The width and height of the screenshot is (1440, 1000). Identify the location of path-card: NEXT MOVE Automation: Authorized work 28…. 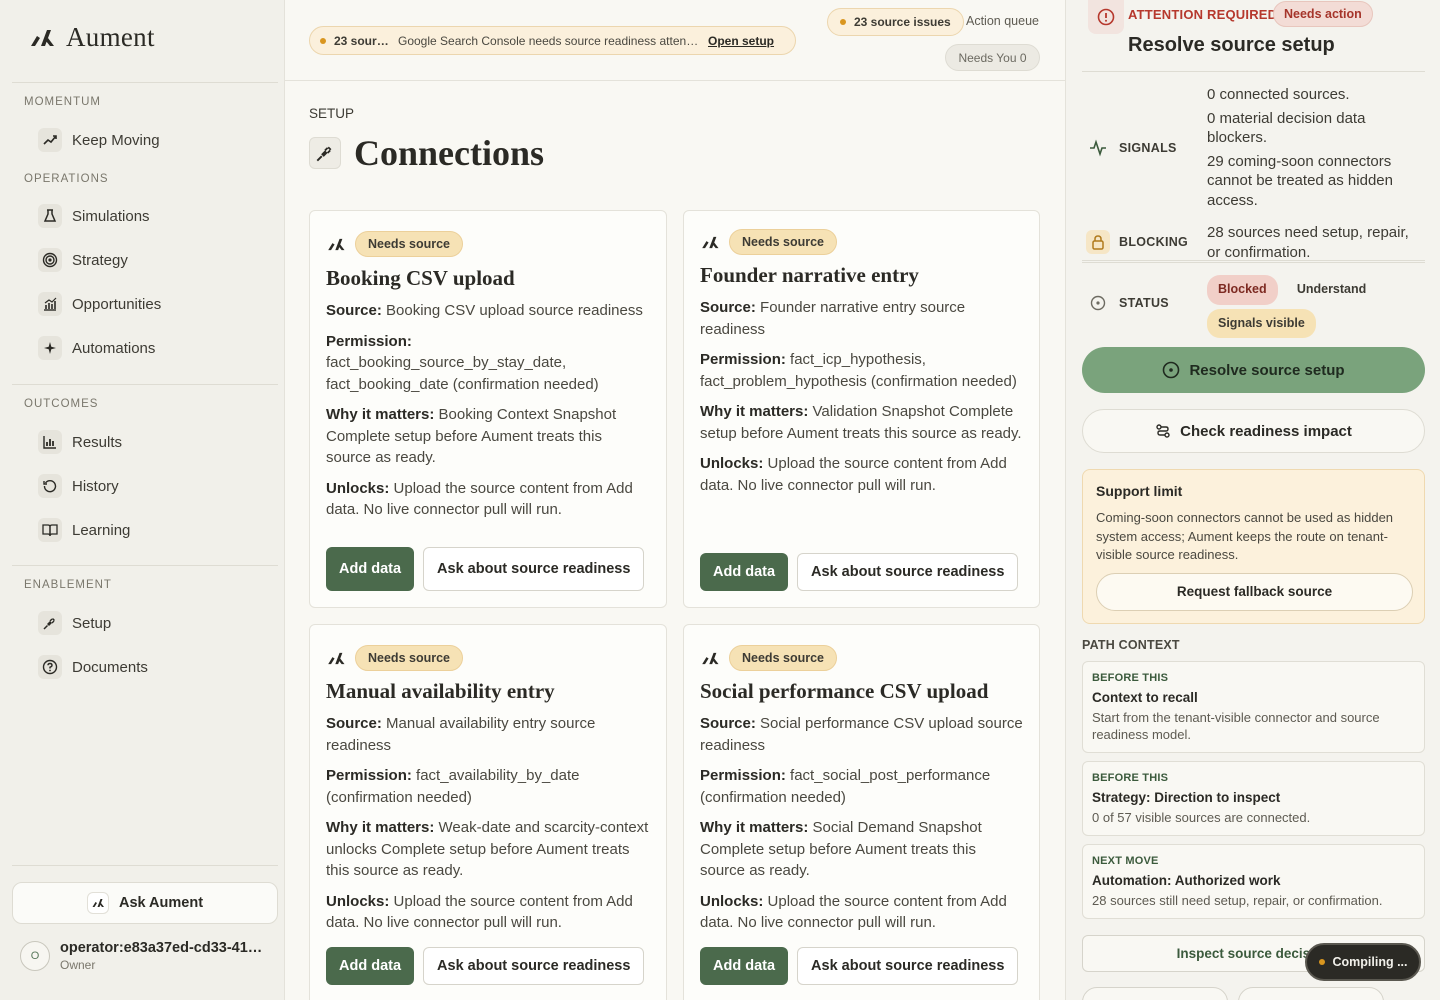
(1253, 881).